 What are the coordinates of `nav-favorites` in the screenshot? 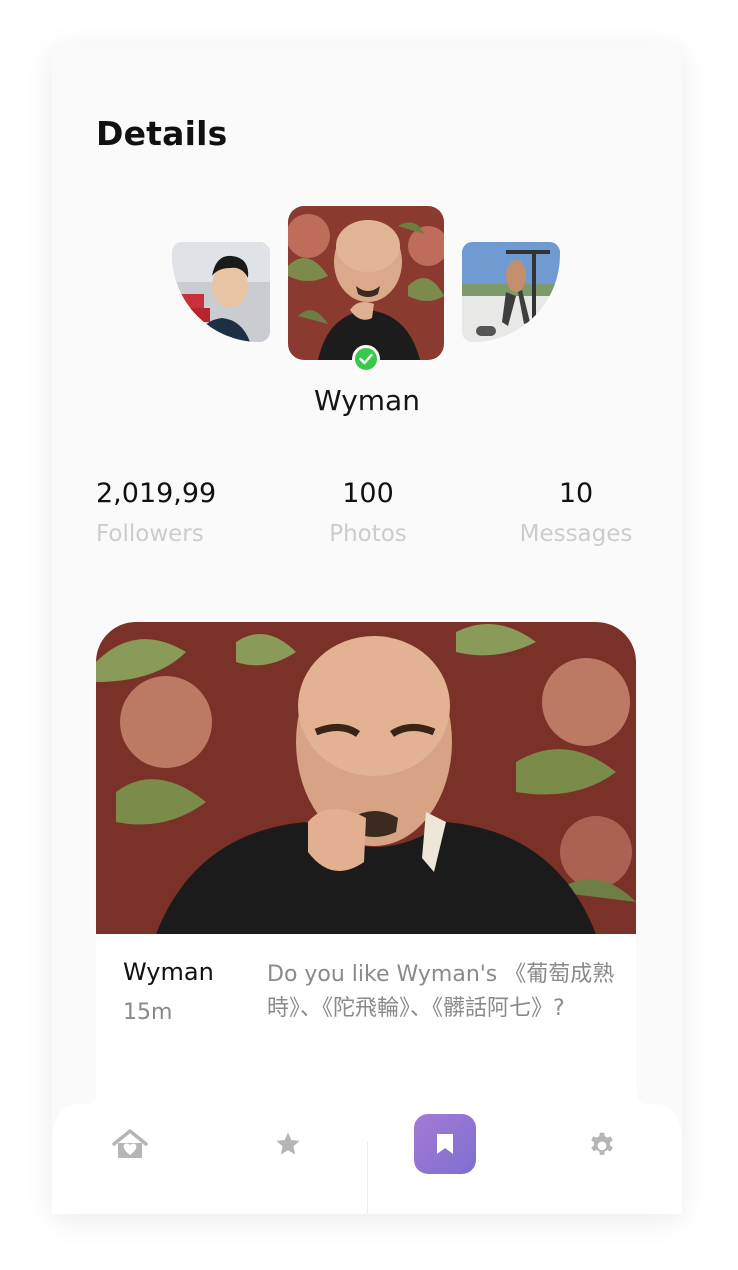 It's located at (288, 1144).